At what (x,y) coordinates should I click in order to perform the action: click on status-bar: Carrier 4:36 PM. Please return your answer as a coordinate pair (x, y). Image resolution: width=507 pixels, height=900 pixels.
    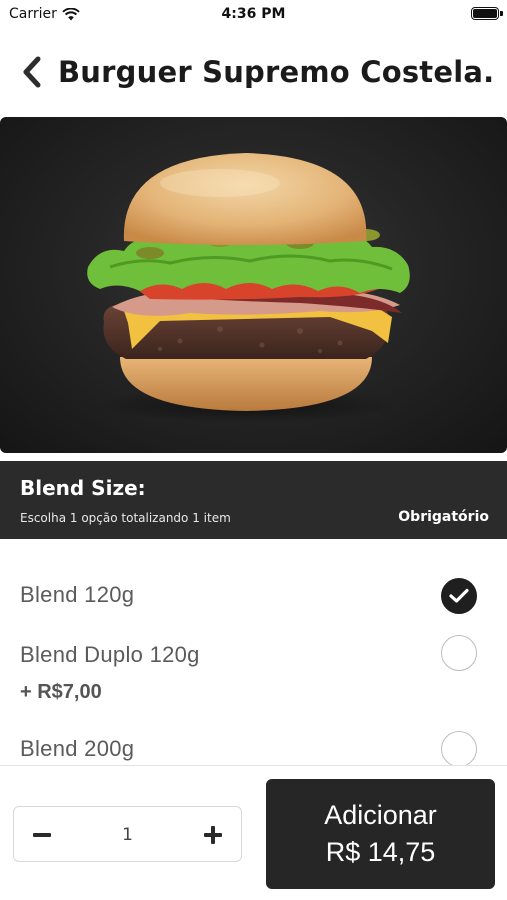
    Looking at the image, I should click on (253, 14).